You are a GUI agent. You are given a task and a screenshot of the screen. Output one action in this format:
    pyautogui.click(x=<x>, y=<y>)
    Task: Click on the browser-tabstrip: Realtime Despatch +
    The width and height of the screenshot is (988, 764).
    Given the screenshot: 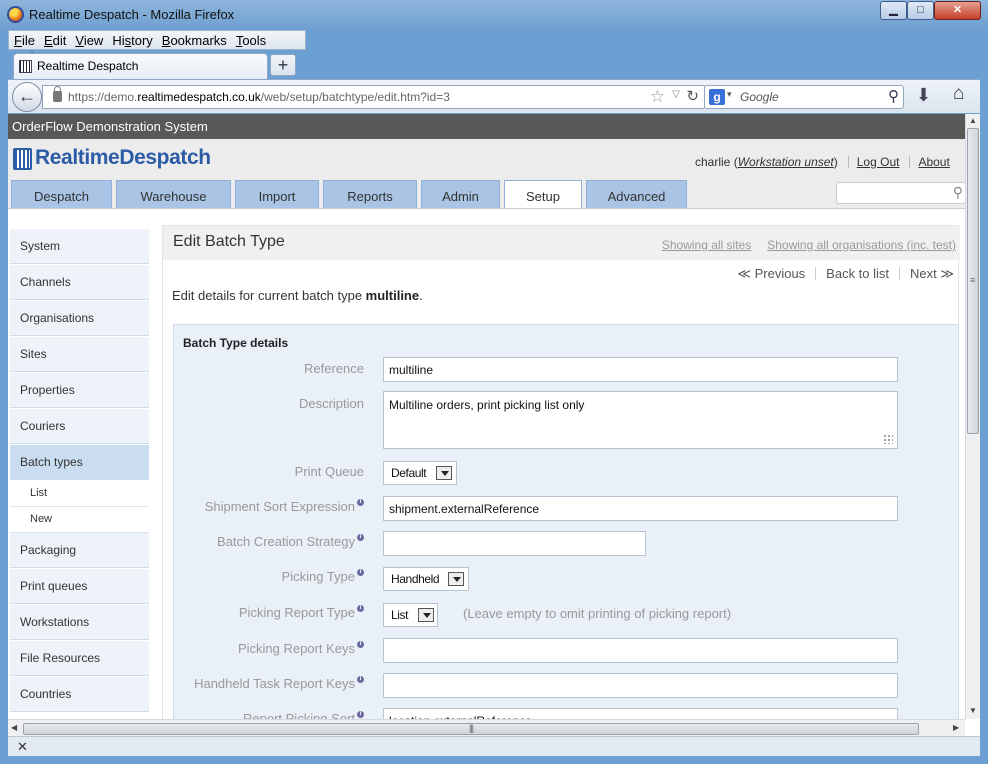 What is the action you would take?
    pyautogui.click(x=494, y=65)
    